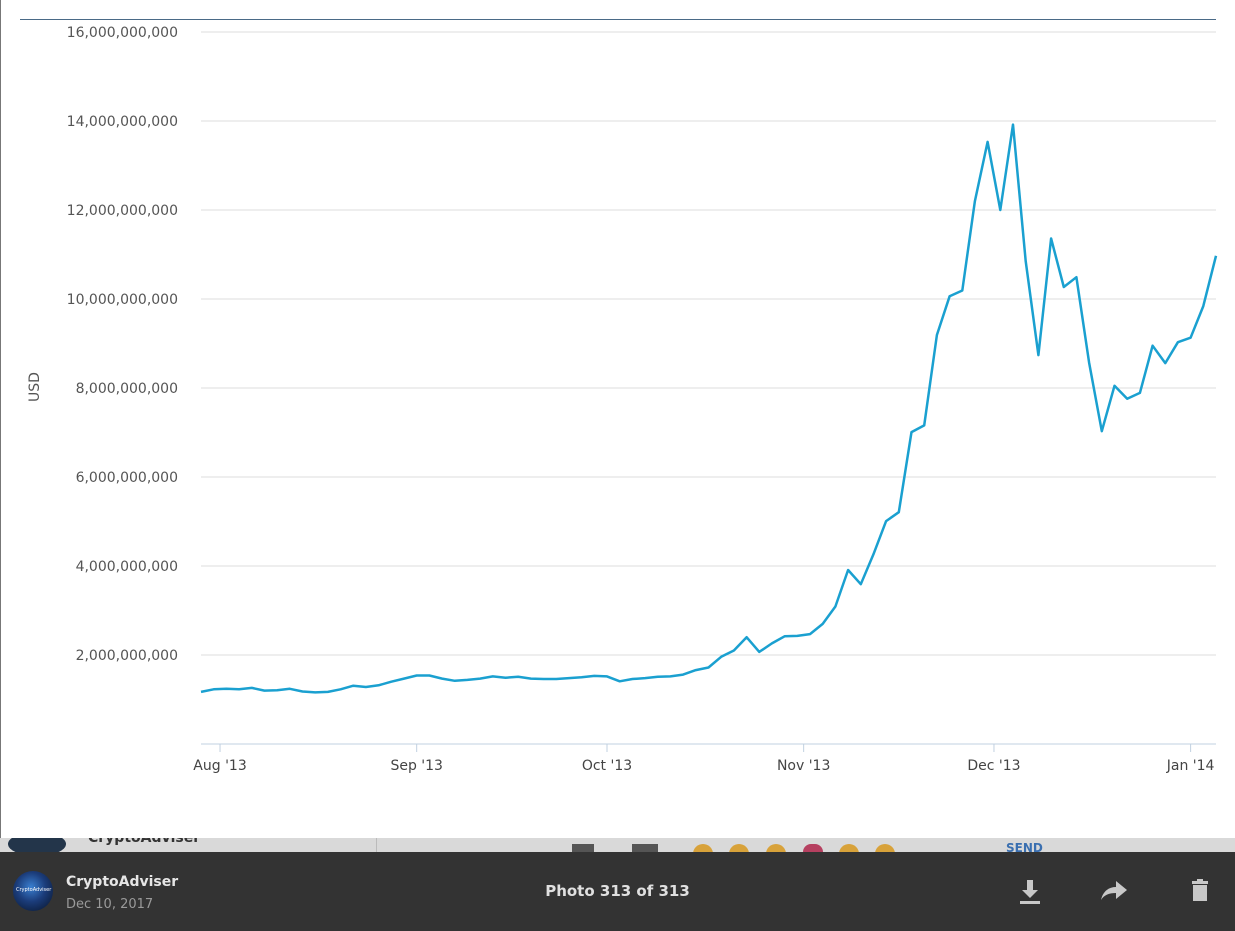 The image size is (1235, 931). Describe the element at coordinates (1024, 846) in the screenshot. I see `background-send-link: SEND` at that location.